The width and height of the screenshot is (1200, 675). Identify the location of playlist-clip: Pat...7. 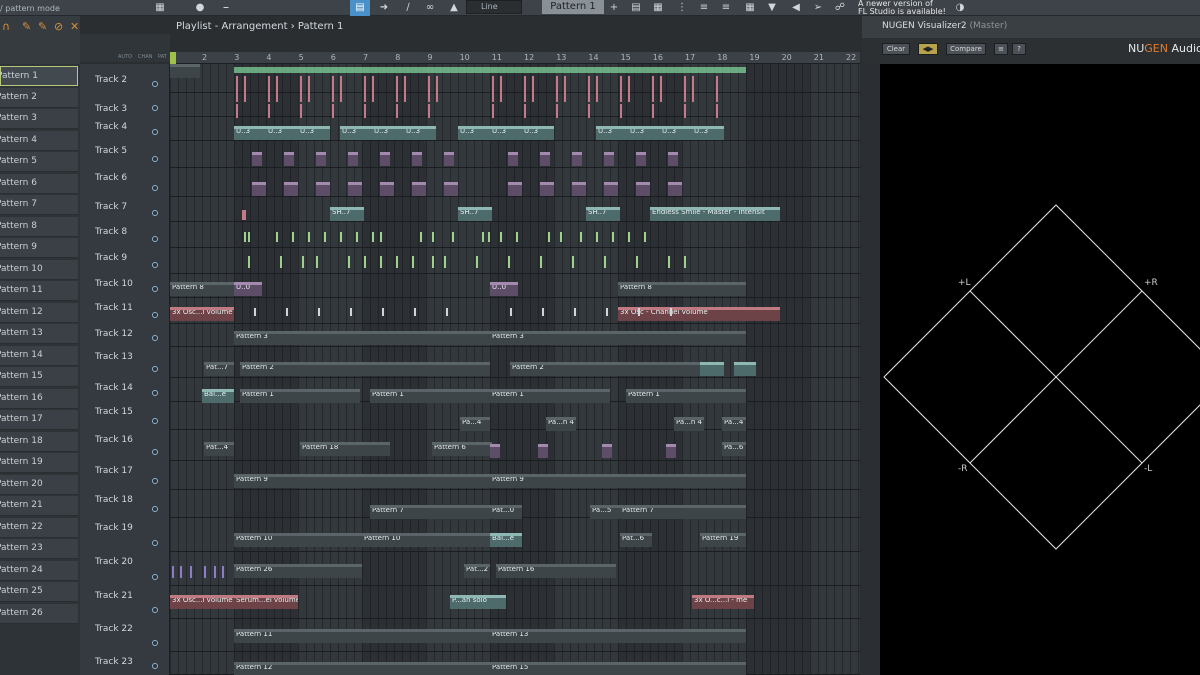
(219, 369).